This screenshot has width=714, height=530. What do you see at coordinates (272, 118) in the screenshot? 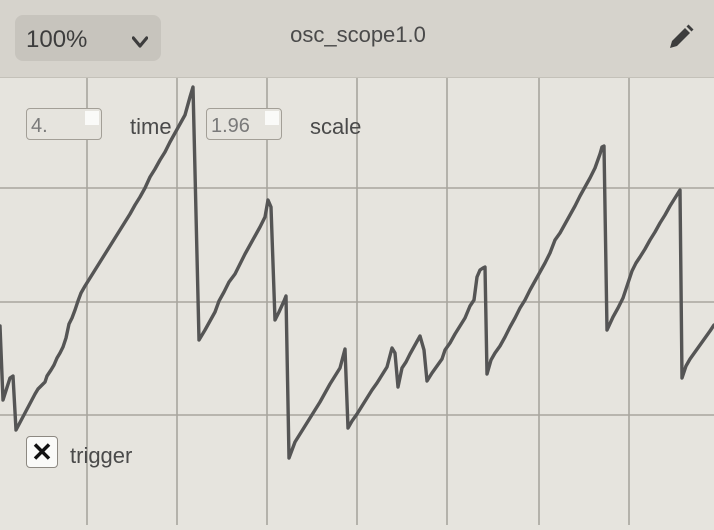
I see `scale-knob` at bounding box center [272, 118].